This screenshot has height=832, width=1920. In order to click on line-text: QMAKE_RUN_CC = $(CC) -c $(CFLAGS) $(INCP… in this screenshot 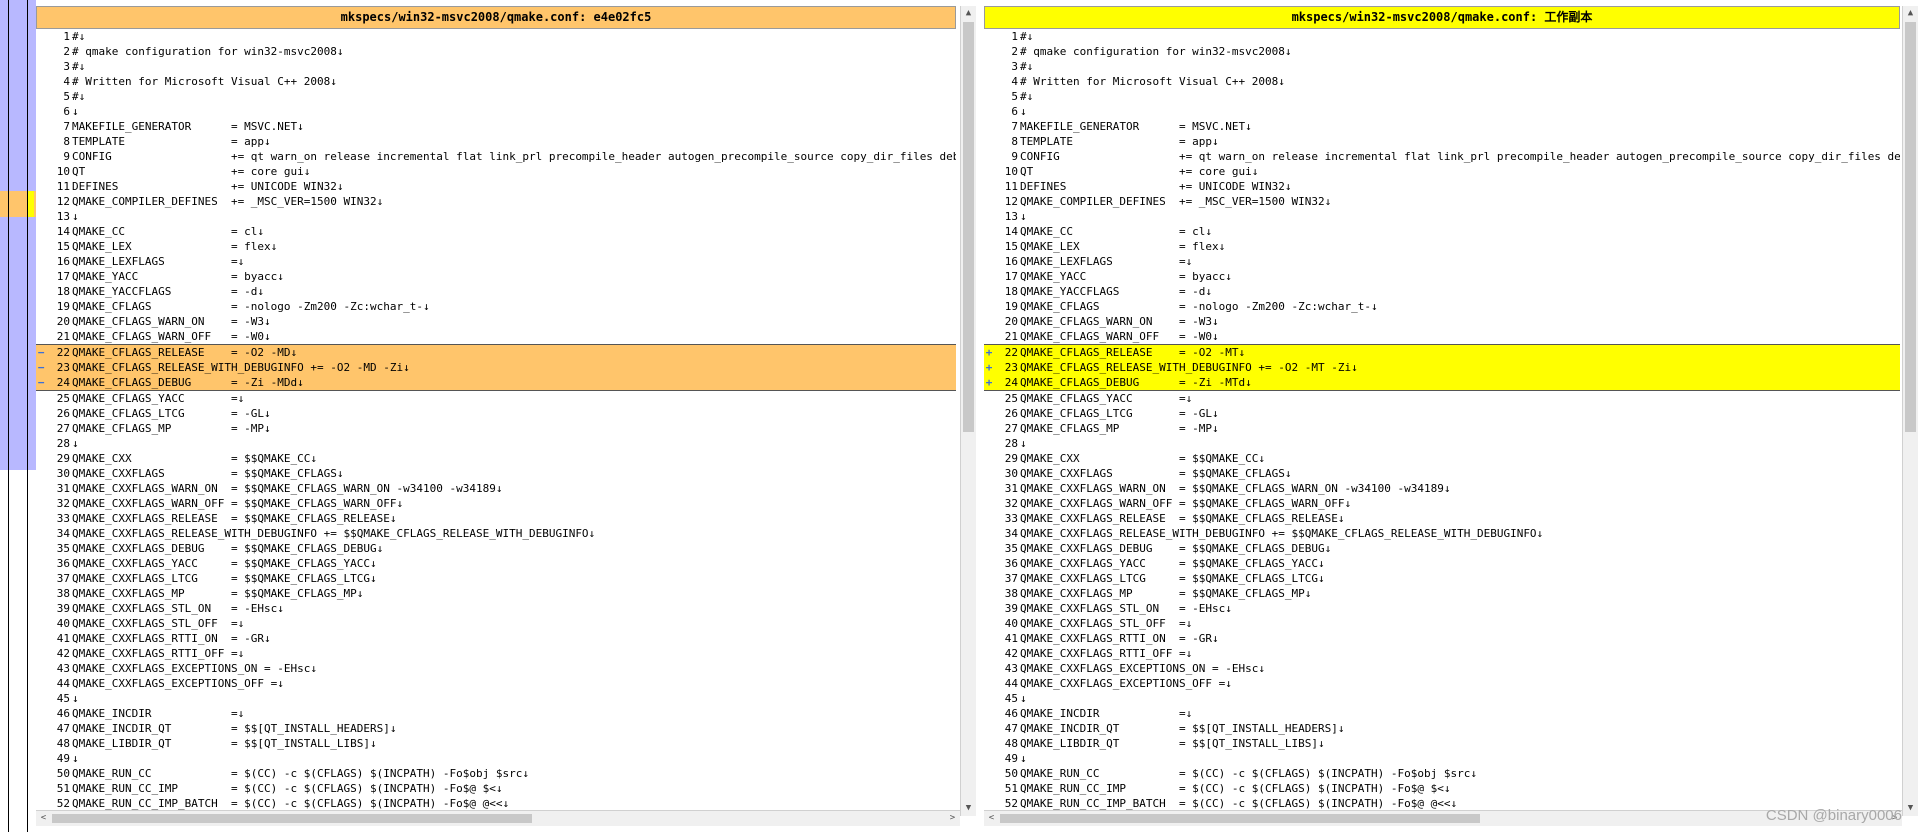, I will do `click(514, 773)`.